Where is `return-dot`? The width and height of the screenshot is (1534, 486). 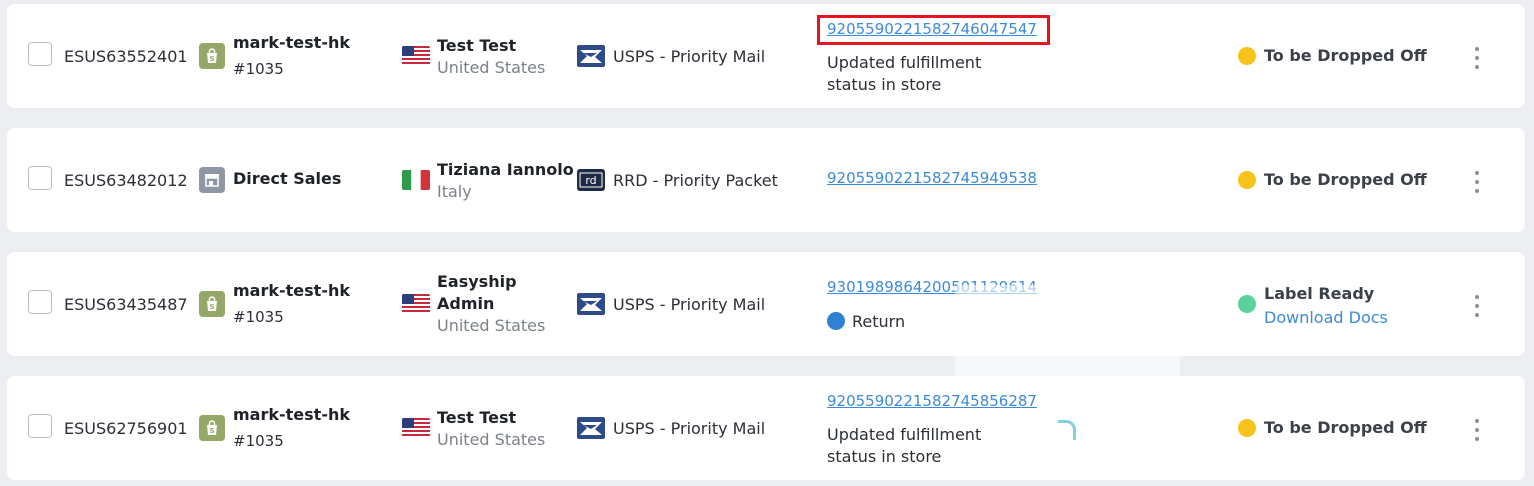 return-dot is located at coordinates (836, 321).